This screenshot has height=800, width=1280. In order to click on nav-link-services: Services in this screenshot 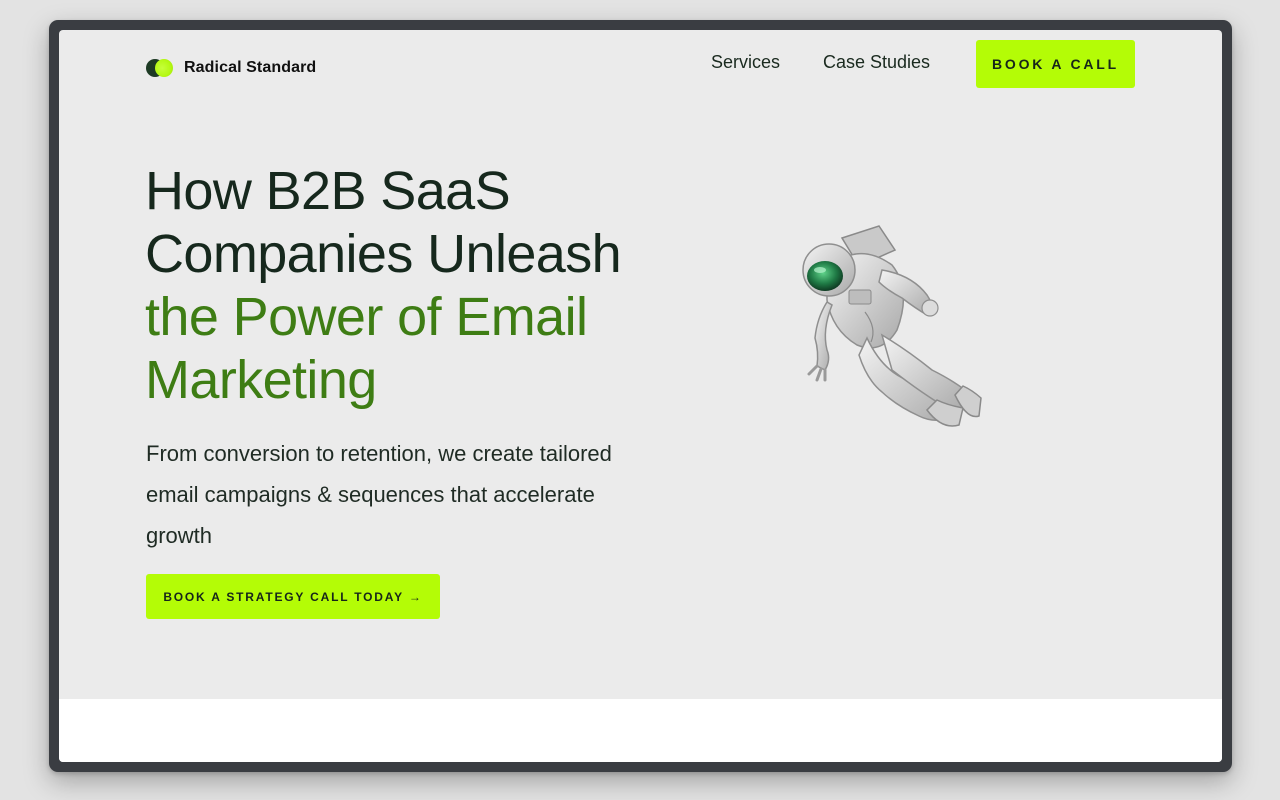, I will do `click(745, 62)`.